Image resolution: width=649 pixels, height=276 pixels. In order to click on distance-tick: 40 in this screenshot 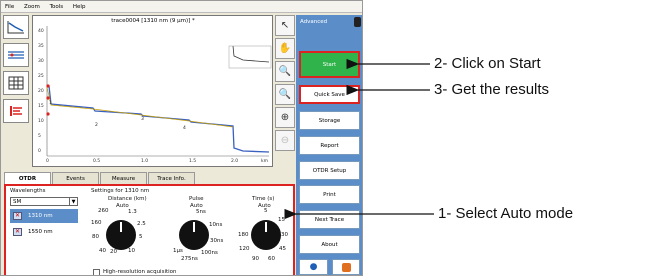, I will do `click(102, 251)`.